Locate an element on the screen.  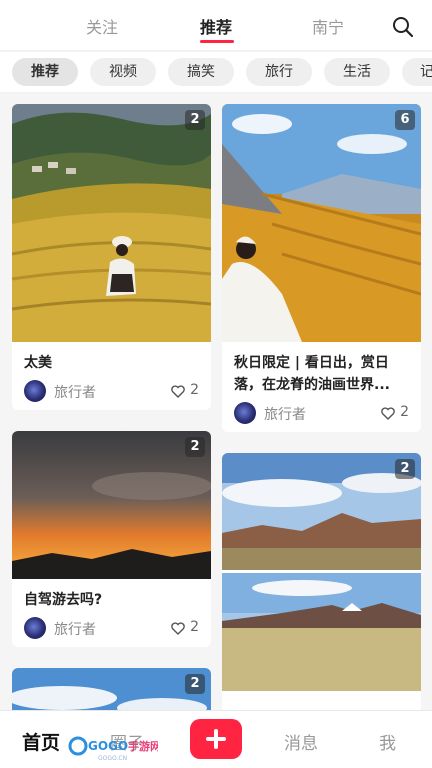
svg-text: GOGO is located at coordinates (108, 746).